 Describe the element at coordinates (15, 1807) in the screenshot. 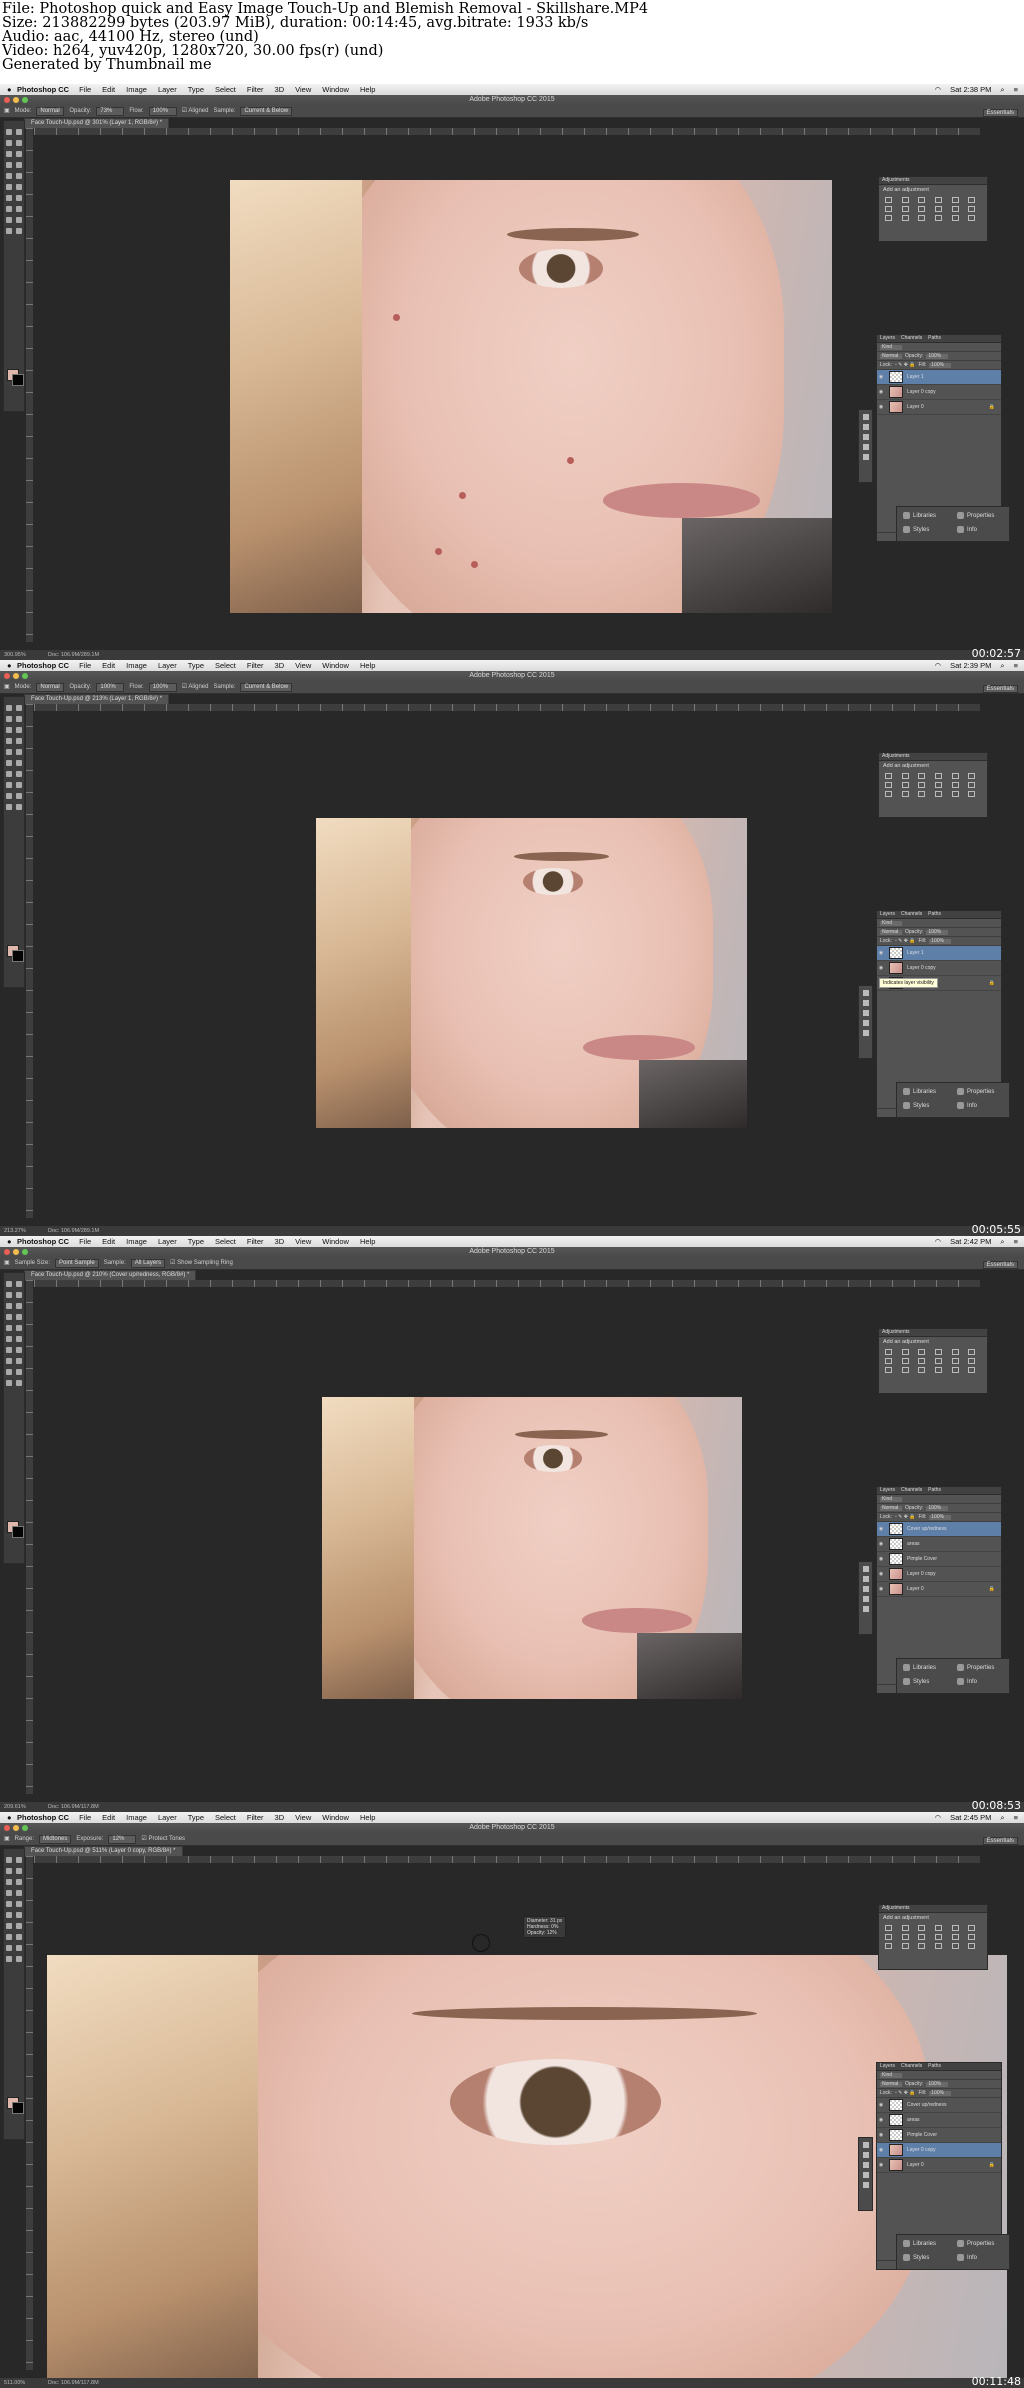

I see `zoom-level: 209.61%` at that location.